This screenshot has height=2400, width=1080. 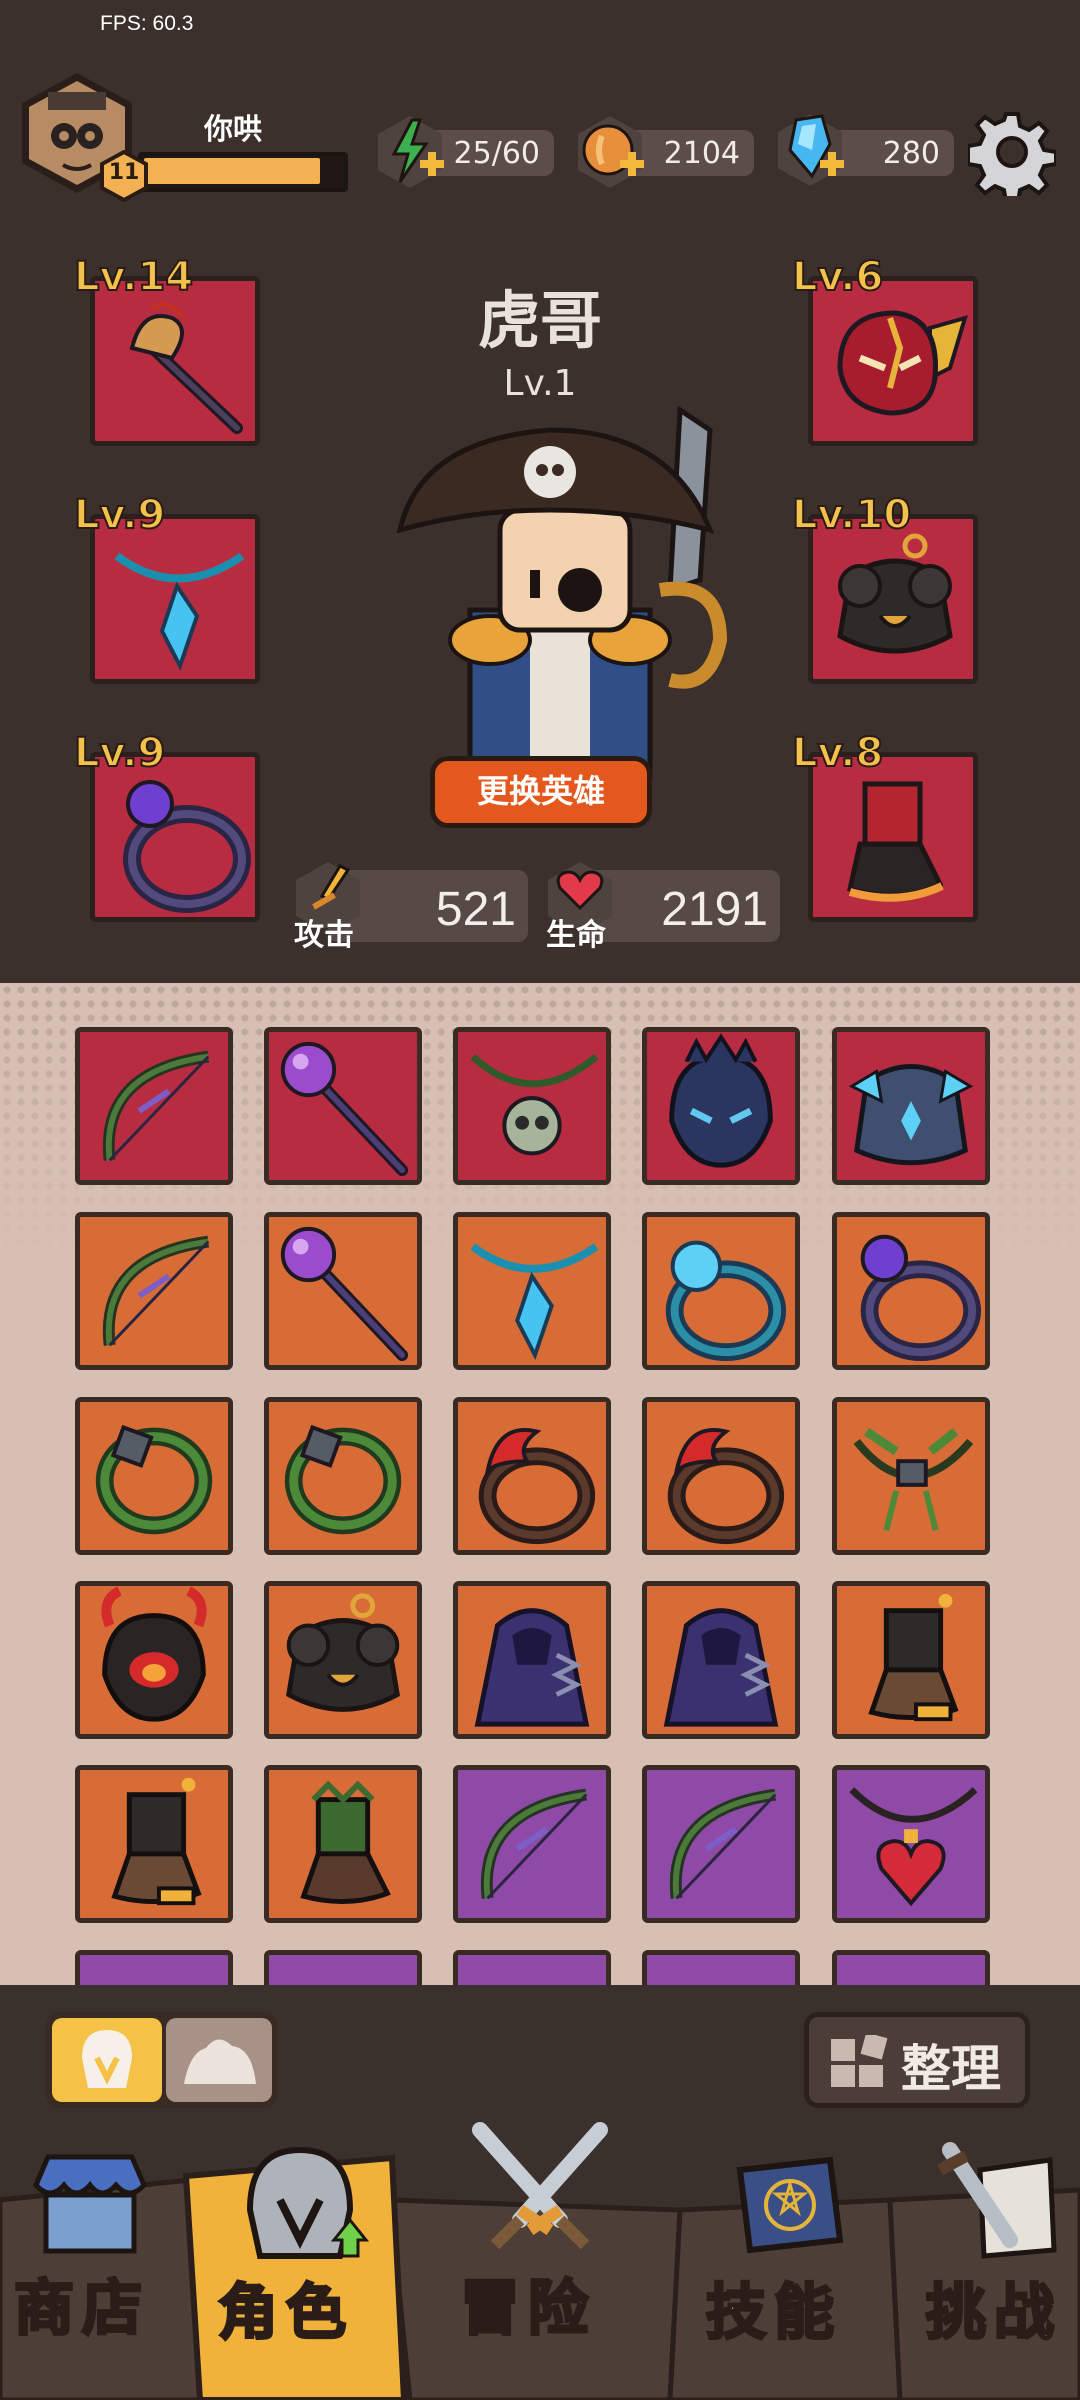 What do you see at coordinates (232, 171) in the screenshot?
I see `xp-fill` at bounding box center [232, 171].